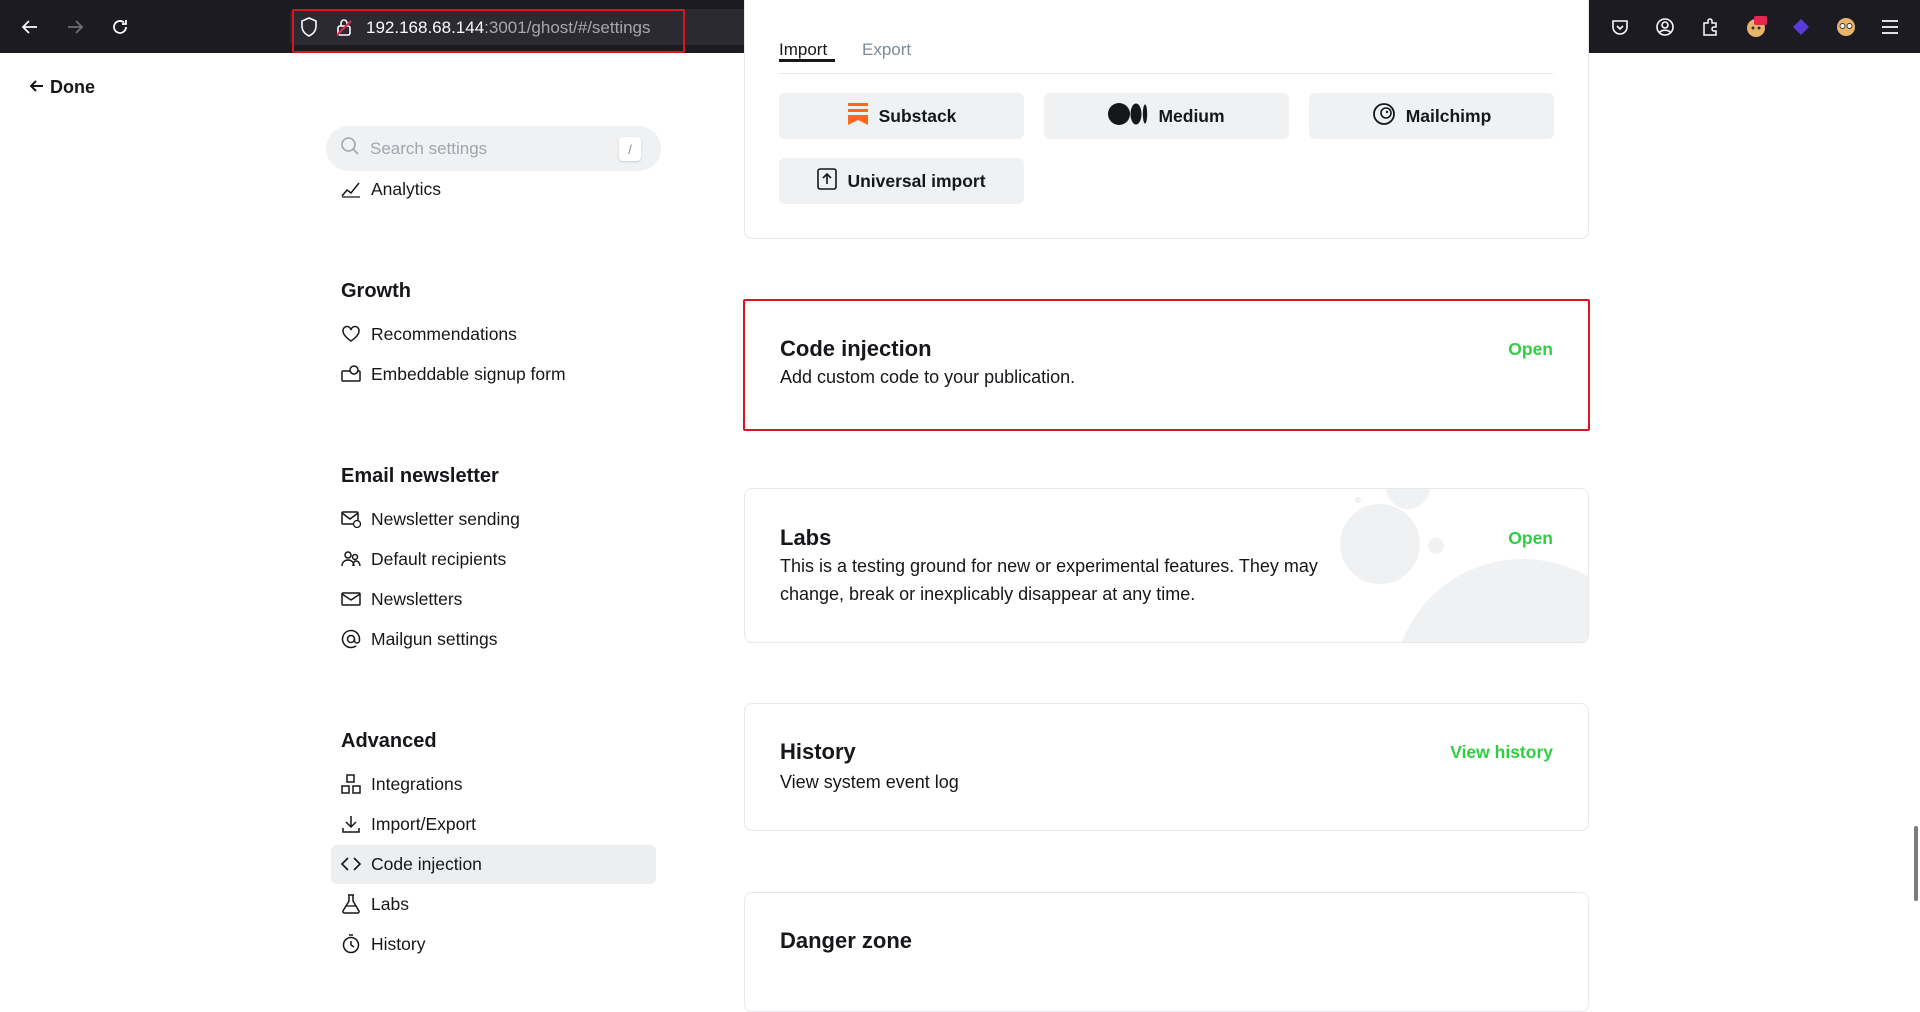  Describe the element at coordinates (818, 751) in the screenshot. I see `history-title: History` at that location.